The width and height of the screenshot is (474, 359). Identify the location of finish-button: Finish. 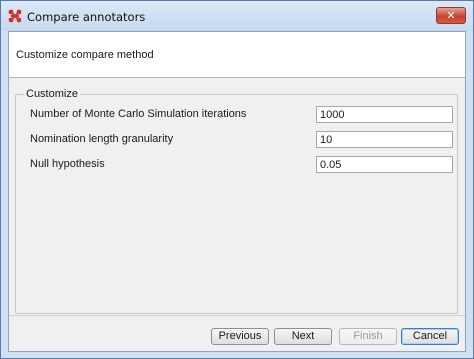
(368, 336).